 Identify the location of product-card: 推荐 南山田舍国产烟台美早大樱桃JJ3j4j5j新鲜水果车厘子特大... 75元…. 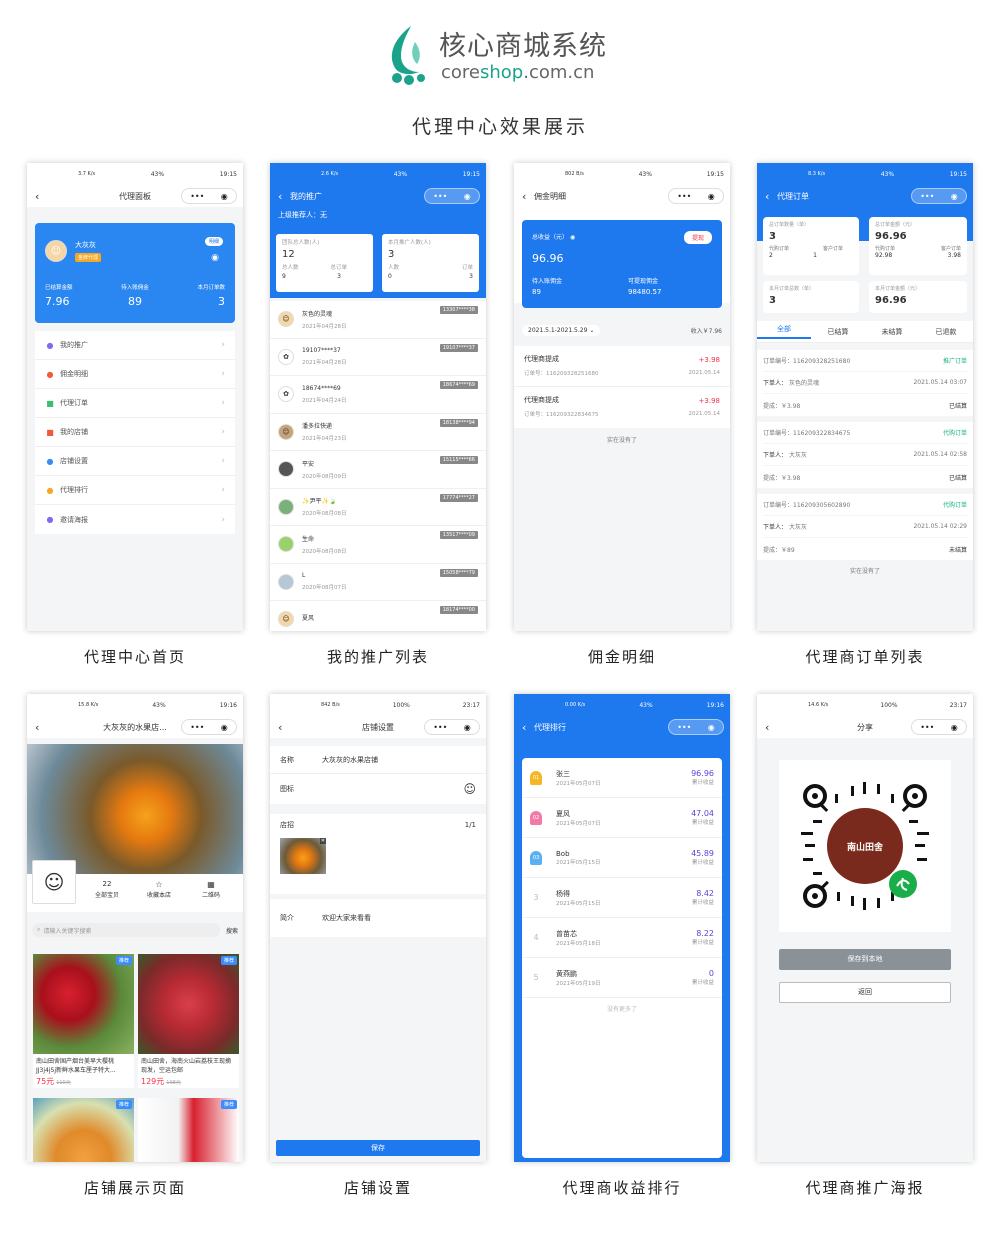
(83, 1021).